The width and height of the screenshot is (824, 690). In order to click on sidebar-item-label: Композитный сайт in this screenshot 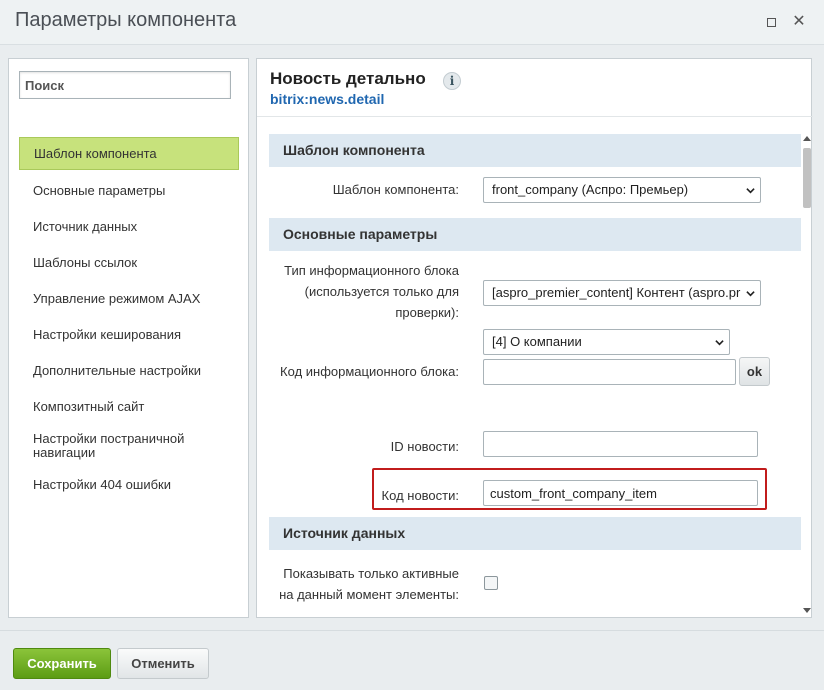, I will do `click(89, 406)`.